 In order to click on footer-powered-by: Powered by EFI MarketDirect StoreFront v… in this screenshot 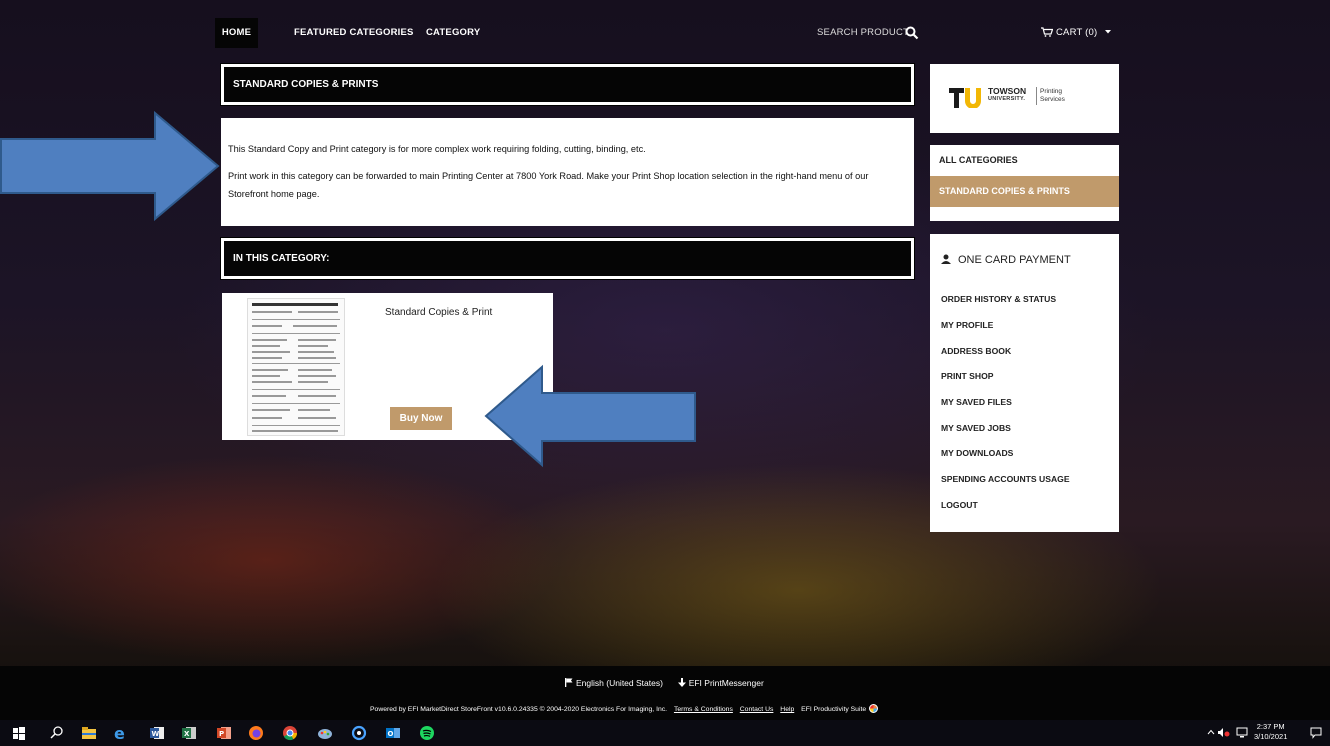, I will do `click(624, 708)`.